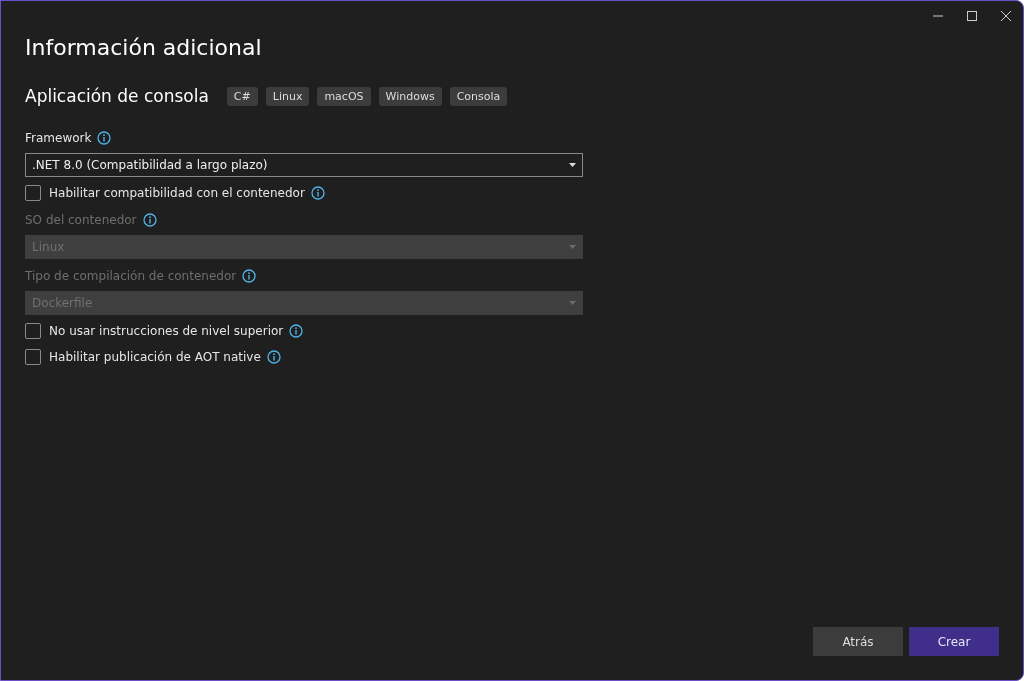 The width and height of the screenshot is (1024, 681). I want to click on tag: macOS, so click(344, 96).